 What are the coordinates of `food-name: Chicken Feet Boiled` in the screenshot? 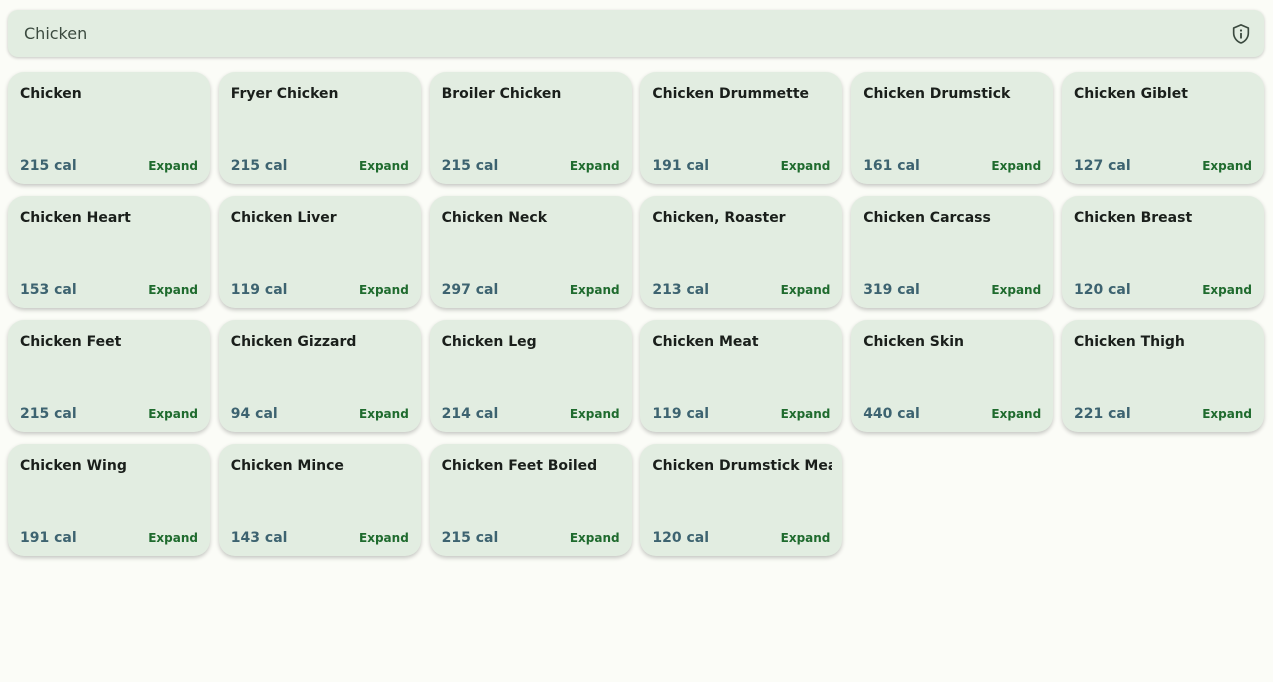 It's located at (519, 466).